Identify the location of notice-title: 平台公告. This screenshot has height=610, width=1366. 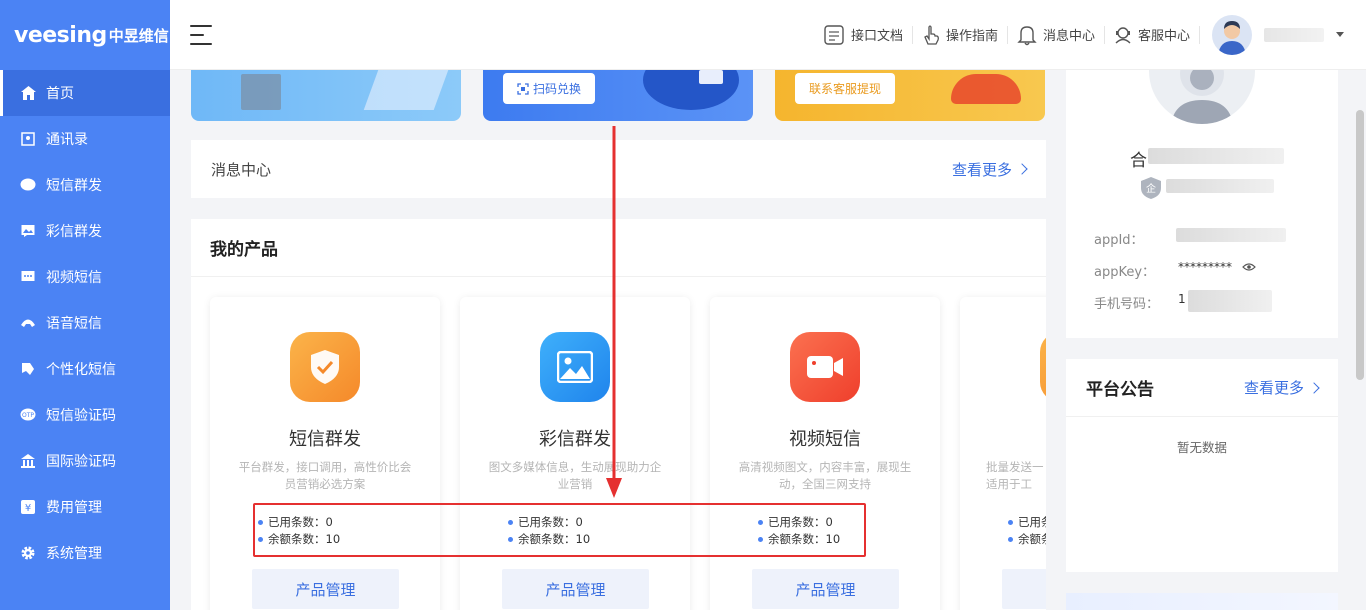
(1120, 390).